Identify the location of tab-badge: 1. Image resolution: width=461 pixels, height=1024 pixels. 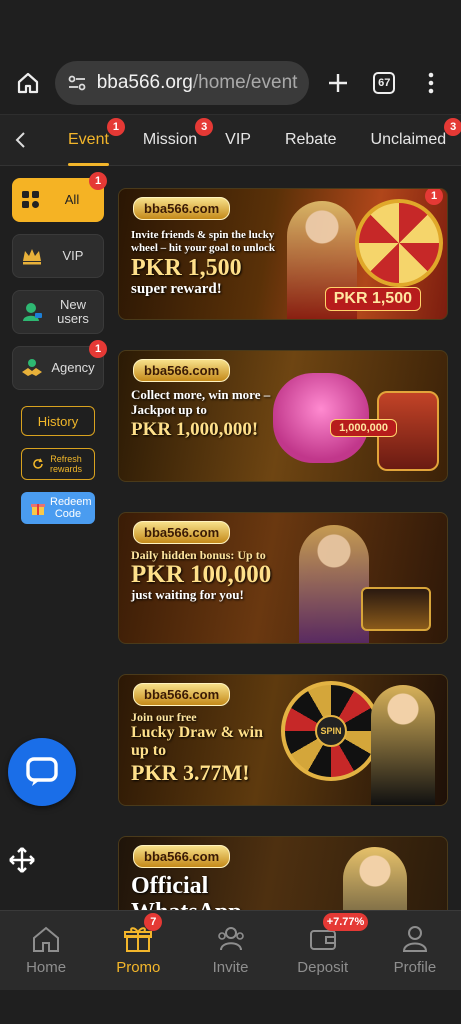
(115, 127).